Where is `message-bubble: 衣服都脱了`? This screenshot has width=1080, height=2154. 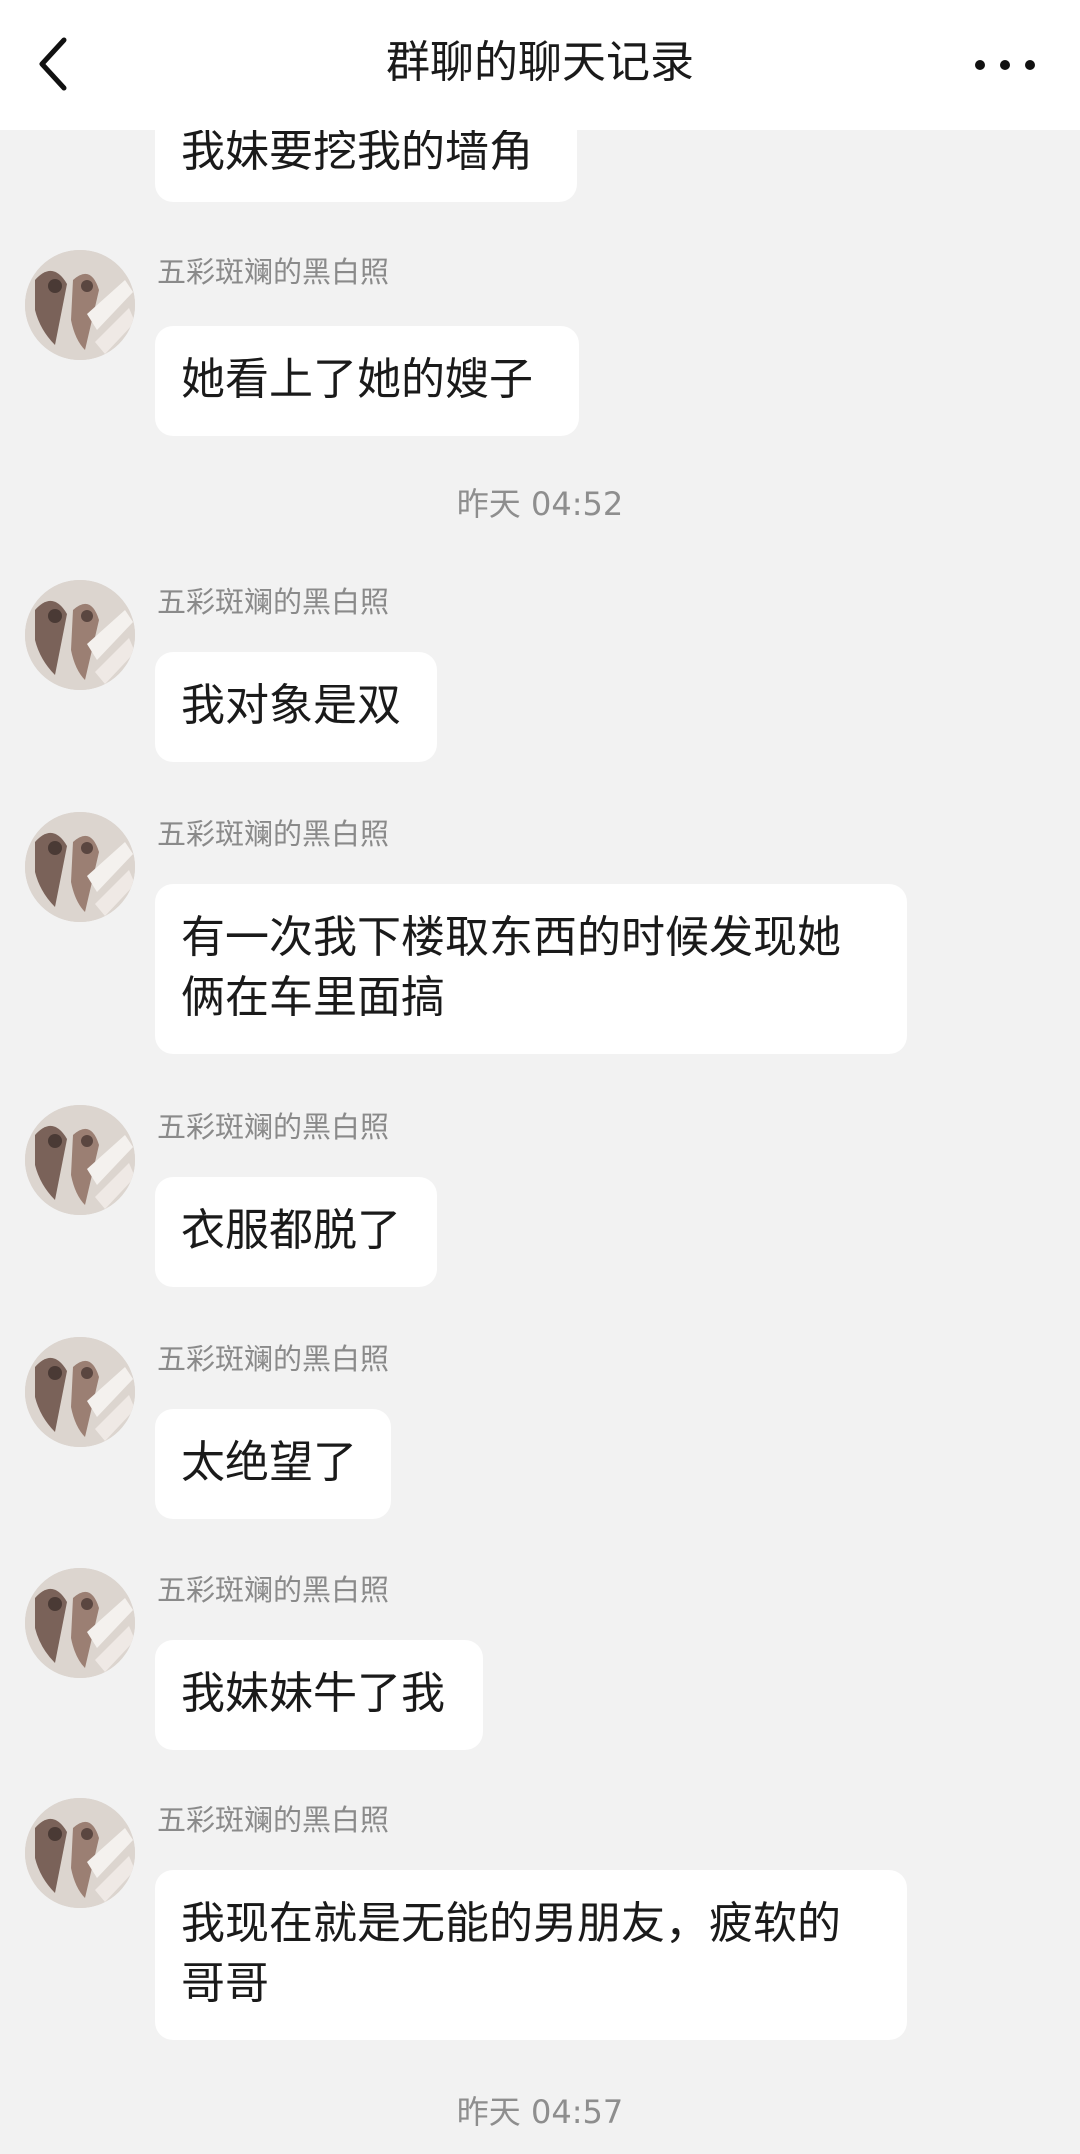
message-bubble: 衣服都脱了 is located at coordinates (296, 1232).